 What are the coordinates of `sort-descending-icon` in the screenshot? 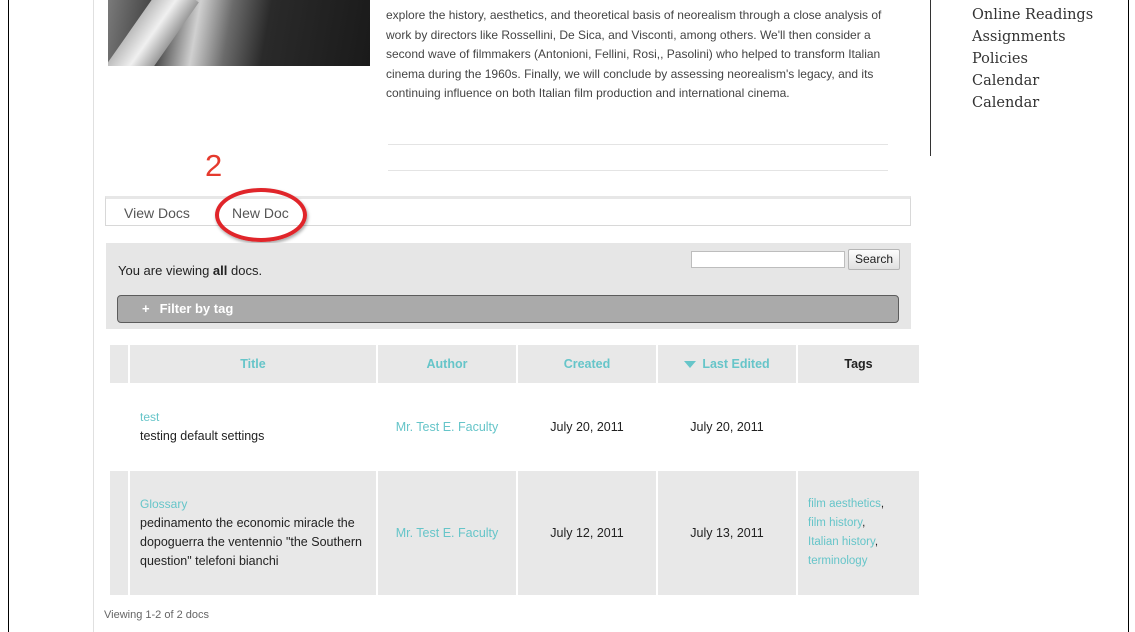 It's located at (690, 365).